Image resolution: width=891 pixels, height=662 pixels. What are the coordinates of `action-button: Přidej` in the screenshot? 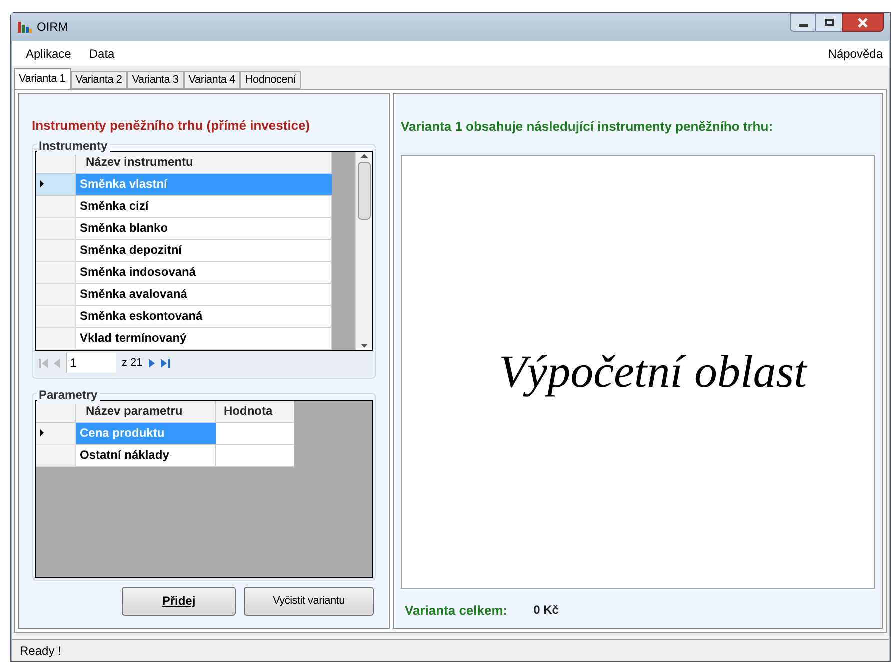 It's located at (179, 601).